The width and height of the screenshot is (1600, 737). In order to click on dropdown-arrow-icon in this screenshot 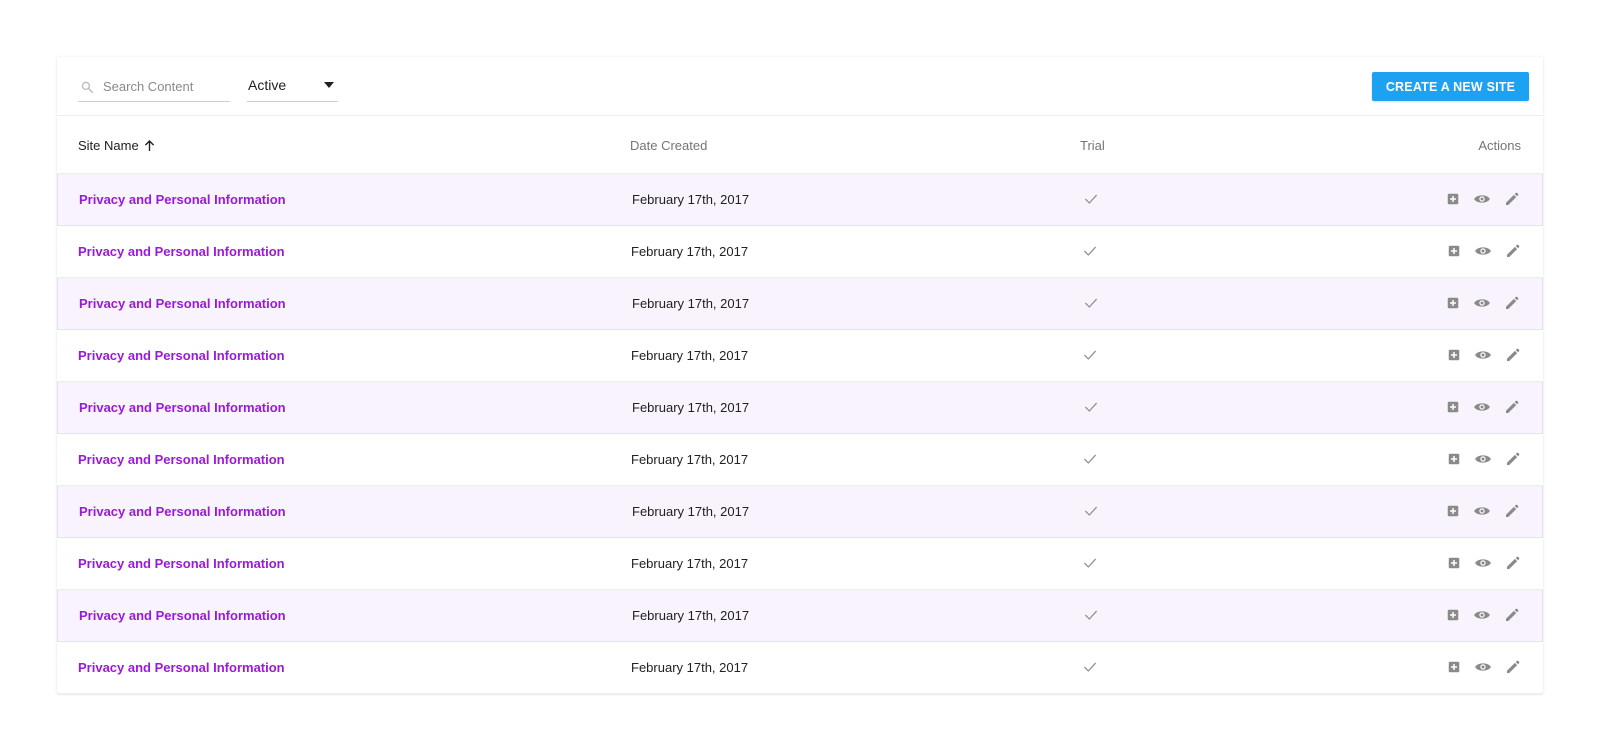, I will do `click(329, 85)`.